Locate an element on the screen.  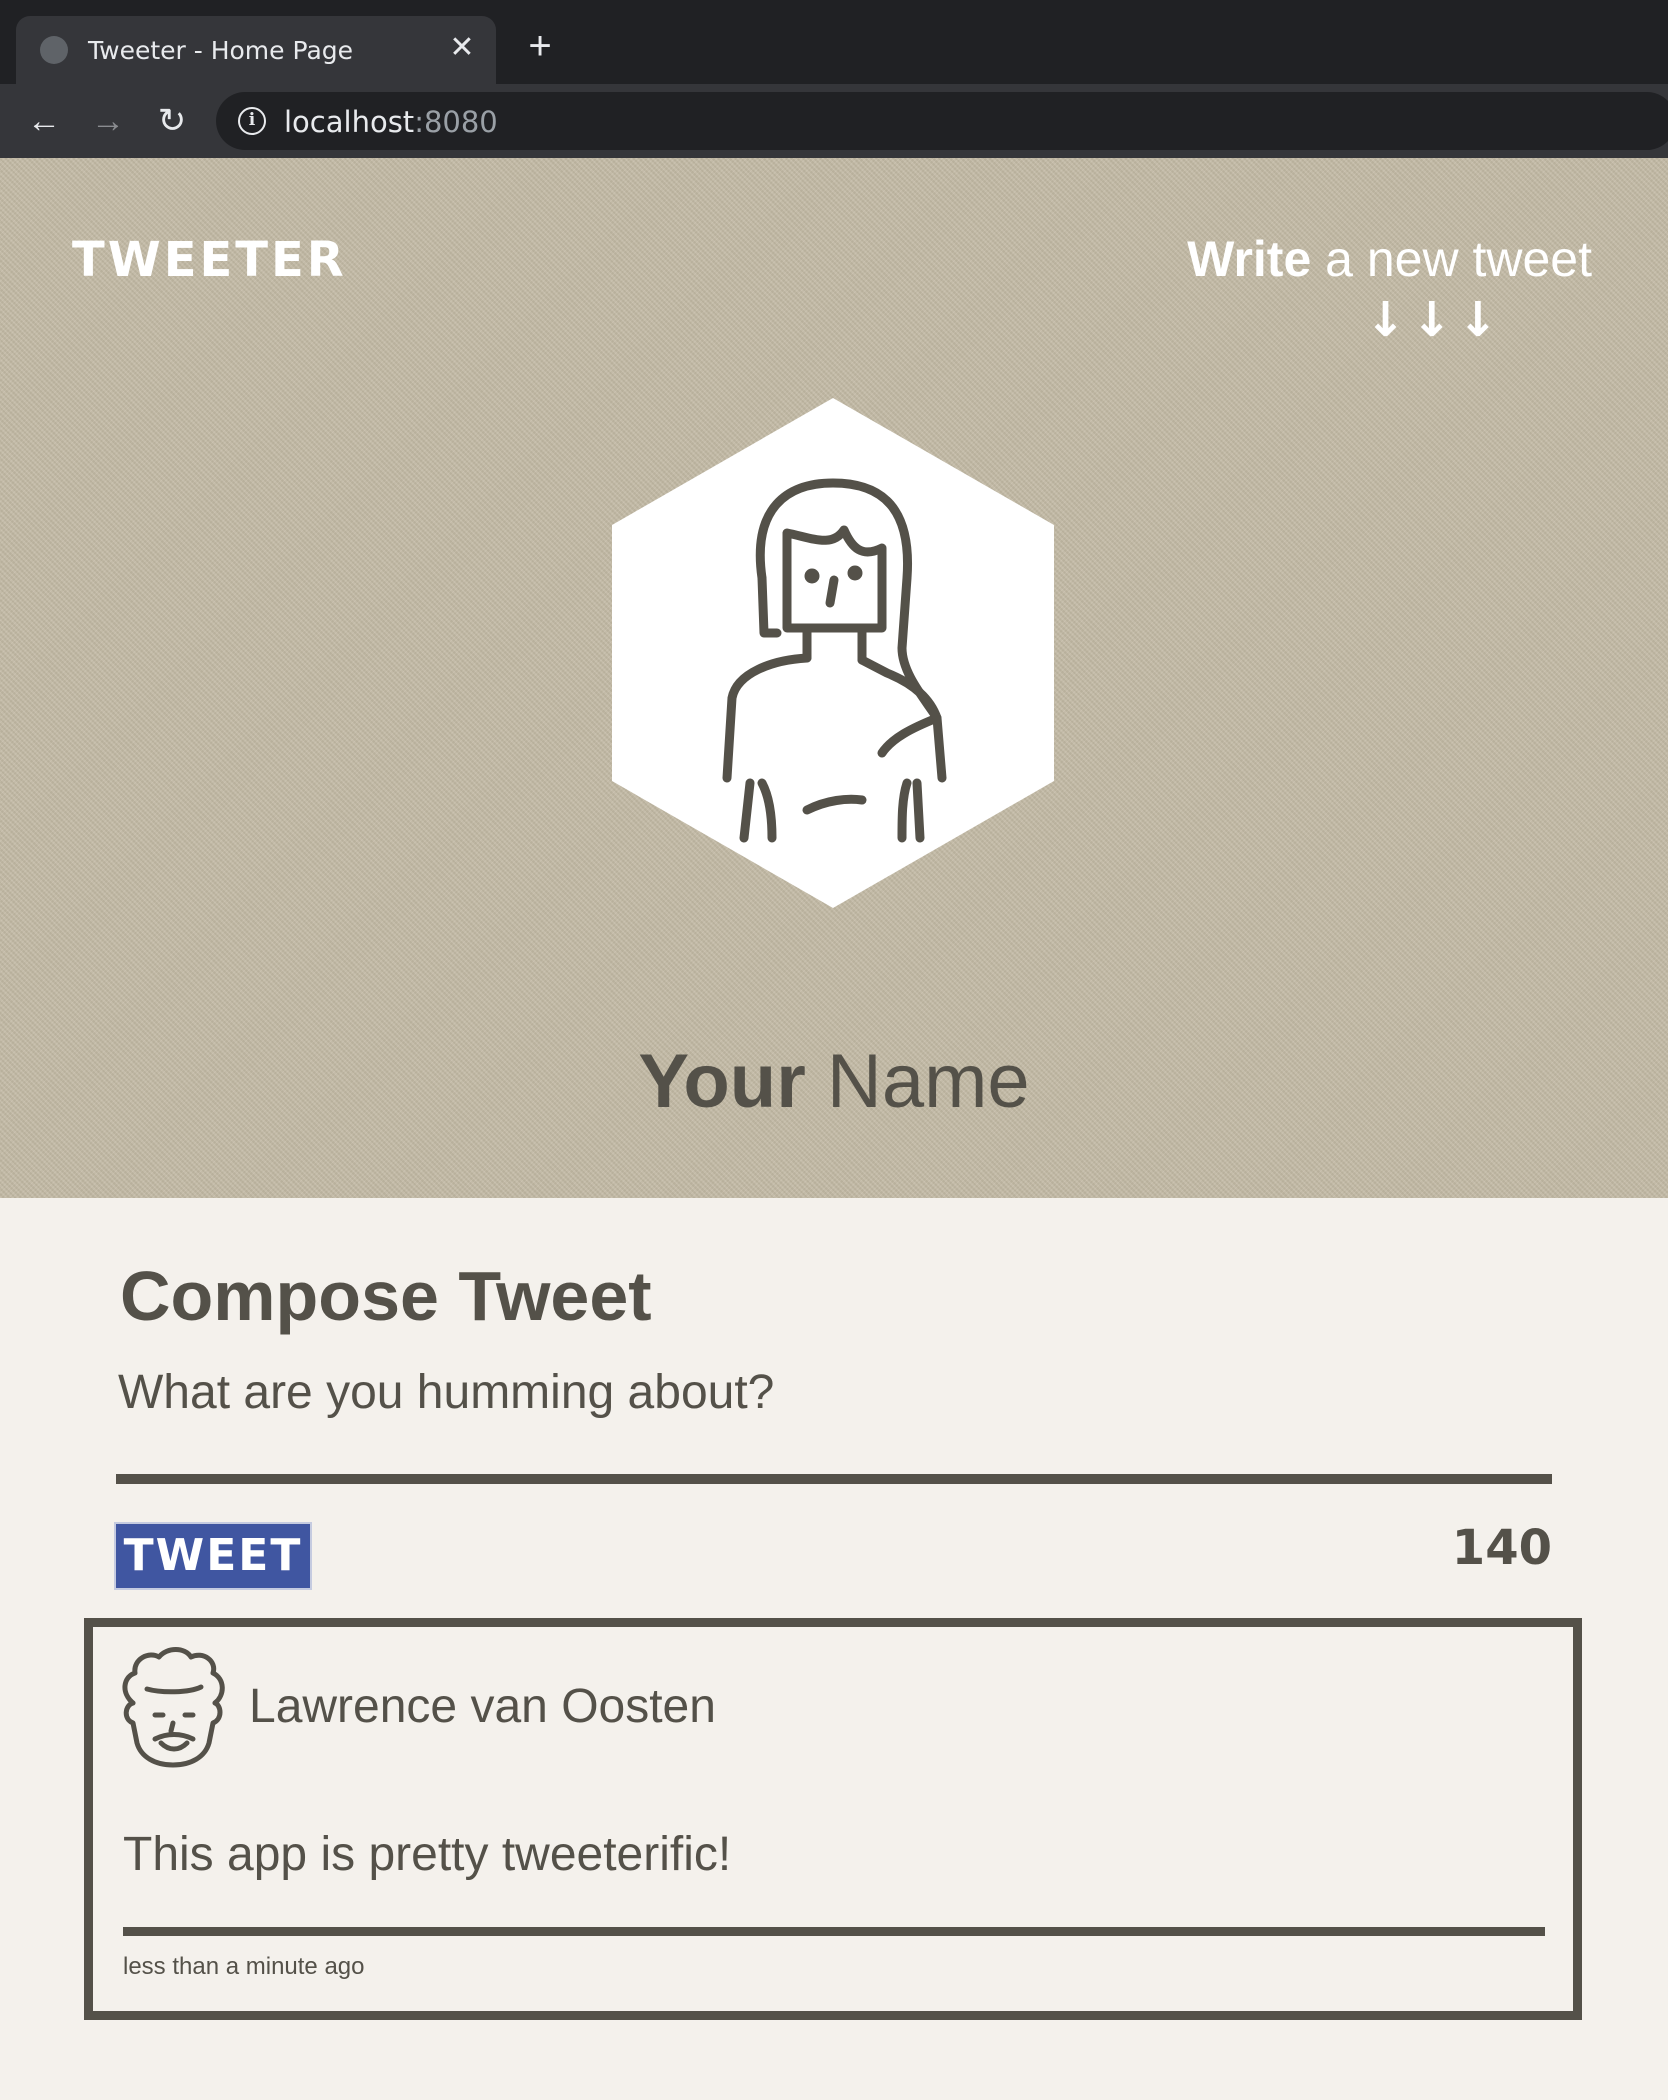
reload-button: ↻ is located at coordinates (172, 121).